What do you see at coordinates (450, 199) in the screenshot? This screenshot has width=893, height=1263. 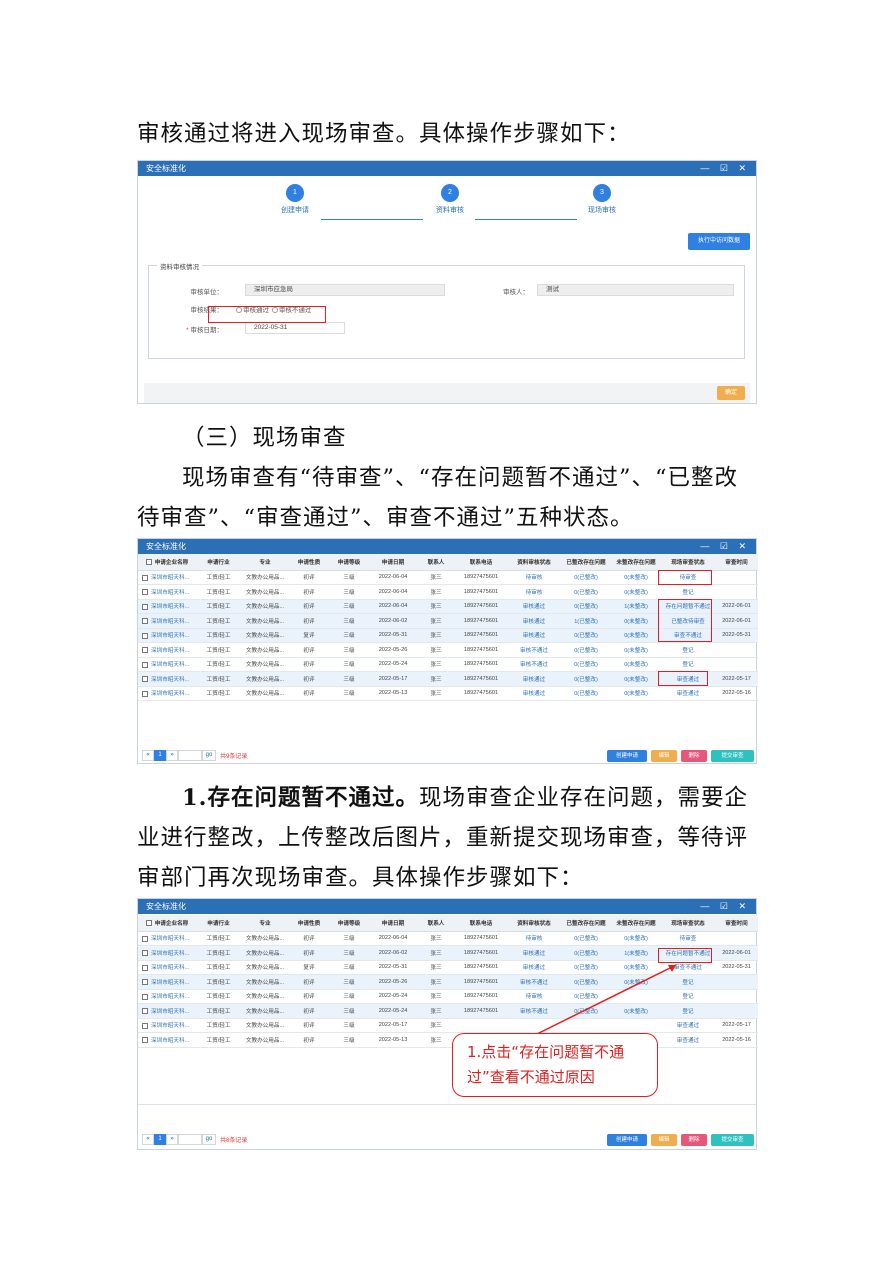 I see `step-material: 2 资料审核` at bounding box center [450, 199].